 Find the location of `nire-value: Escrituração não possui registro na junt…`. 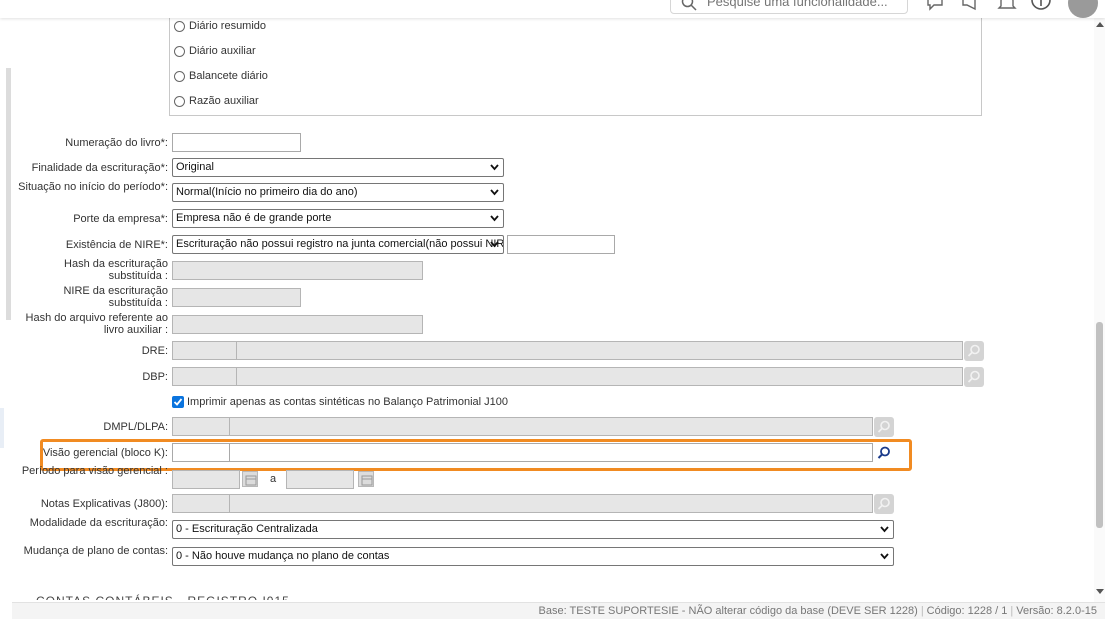

nire-value: Escrituração não possui registro na junt… is located at coordinates (340, 244).